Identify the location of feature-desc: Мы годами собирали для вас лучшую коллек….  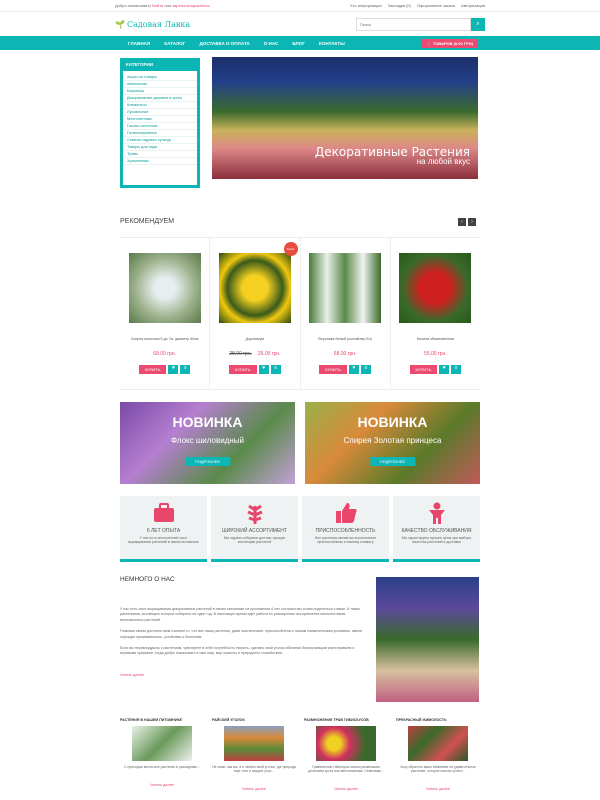
(254, 540).